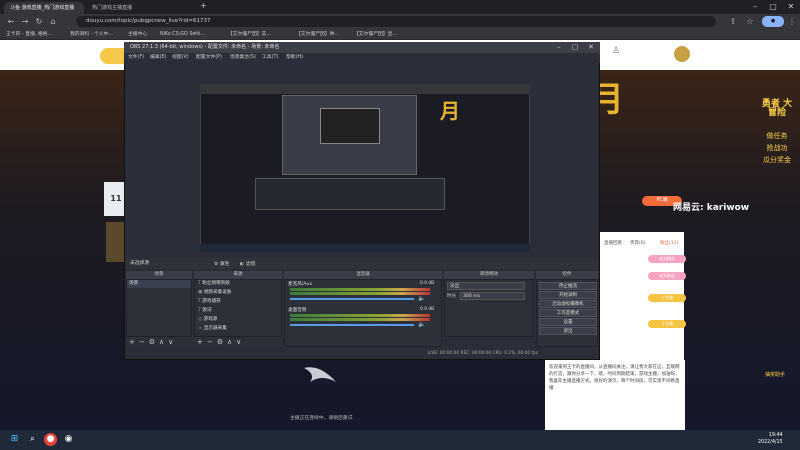  Describe the element at coordinates (637, 243) in the screenshot. I see `chat-tab-vip: 贵宾(0)` at that location.